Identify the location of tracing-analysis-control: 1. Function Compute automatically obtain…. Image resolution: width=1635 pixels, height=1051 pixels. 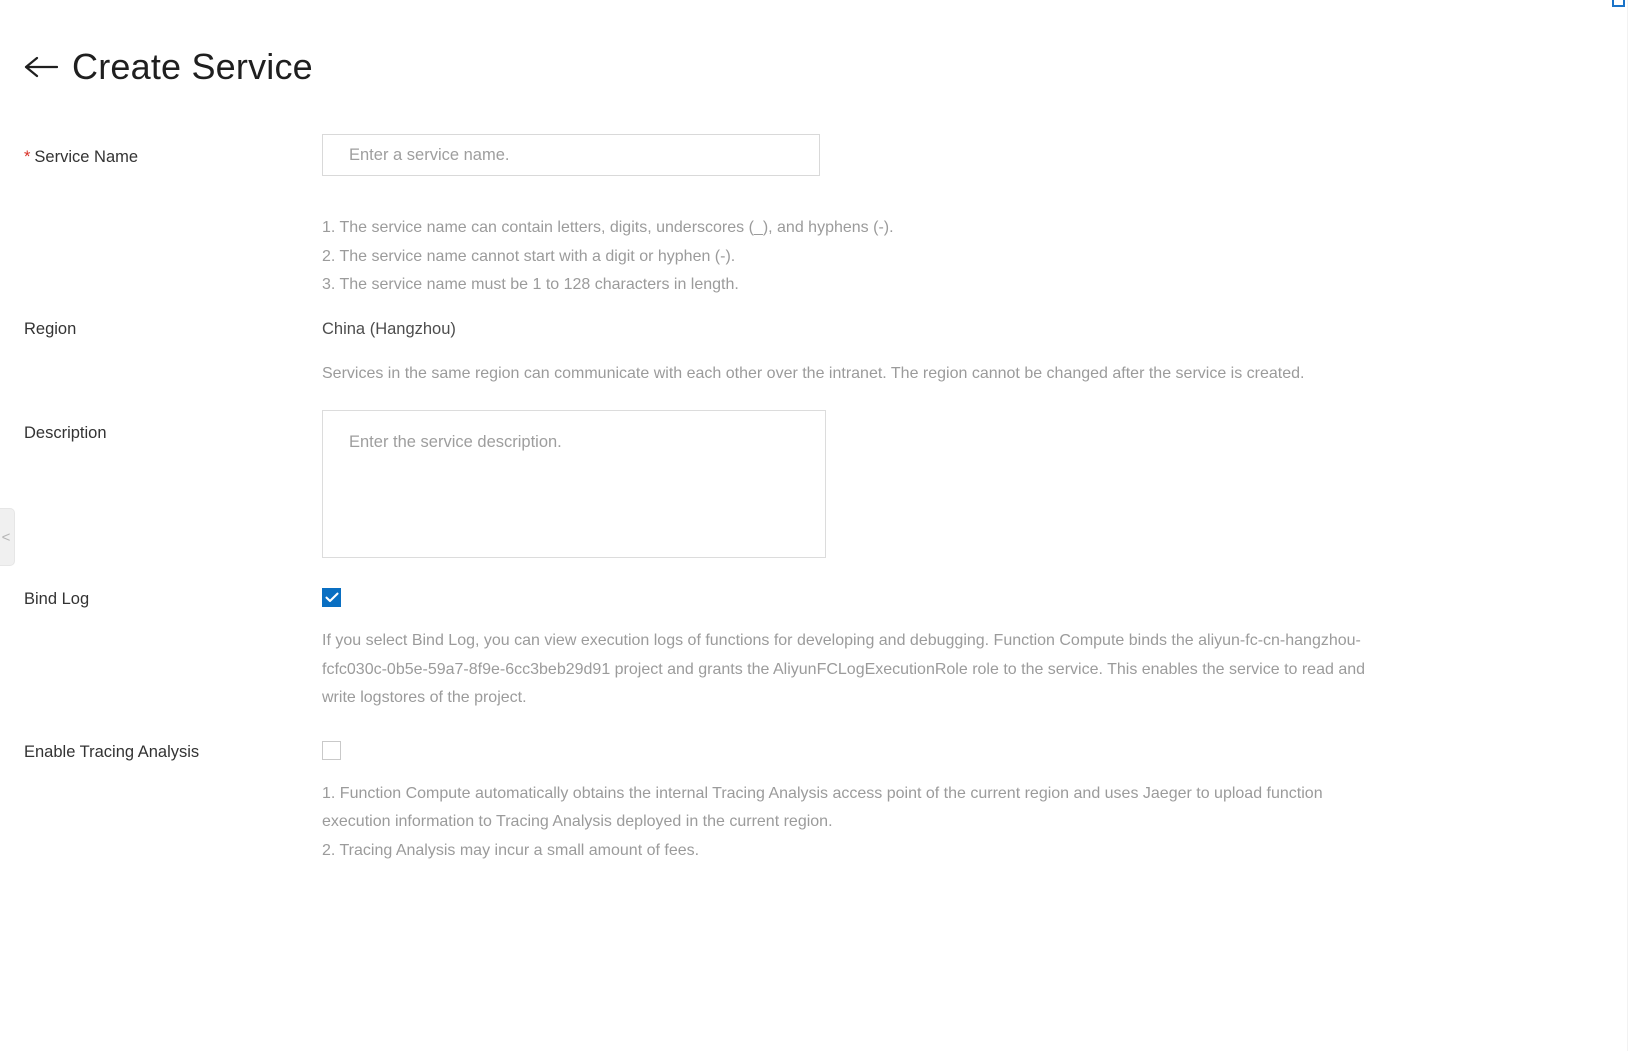
(938, 803).